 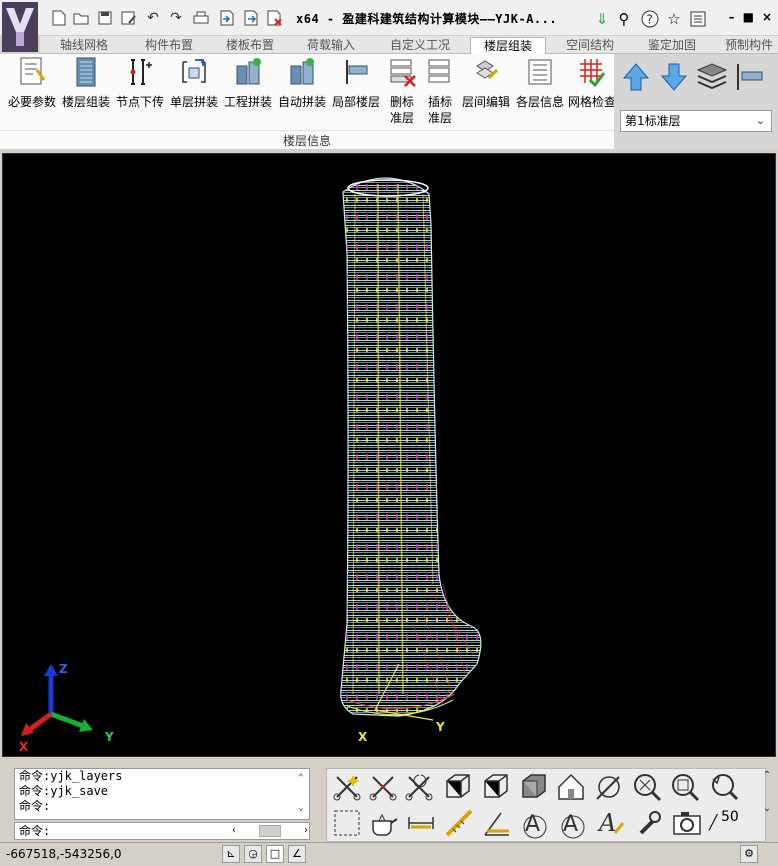 I want to click on help-icon: ?, so click(x=650, y=19).